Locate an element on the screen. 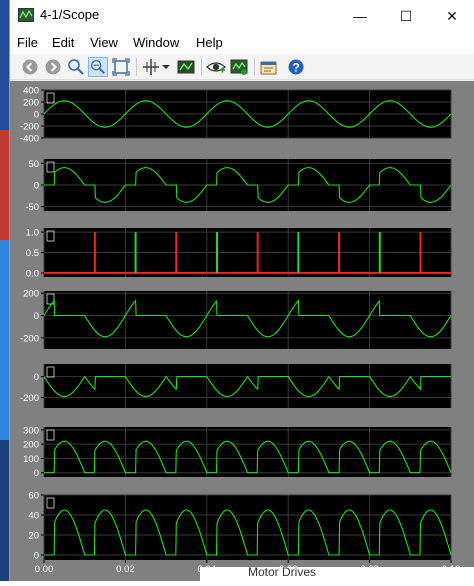  title-bar: 4-1/Scope — ☐ ✕ is located at coordinates (242, 16).